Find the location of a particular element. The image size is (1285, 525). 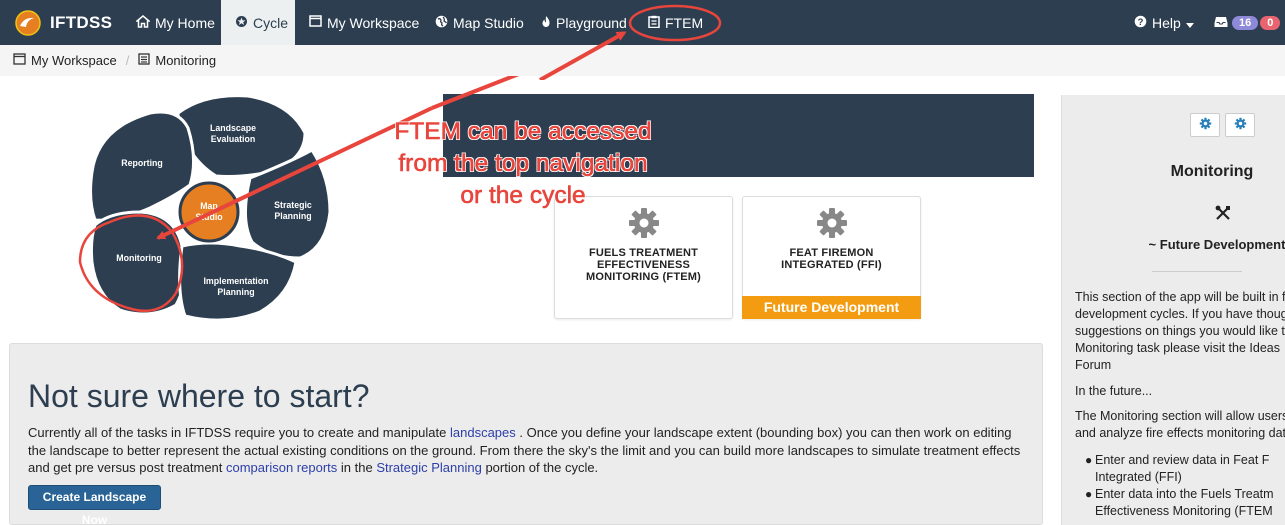

divider is located at coordinates (1197, 271).